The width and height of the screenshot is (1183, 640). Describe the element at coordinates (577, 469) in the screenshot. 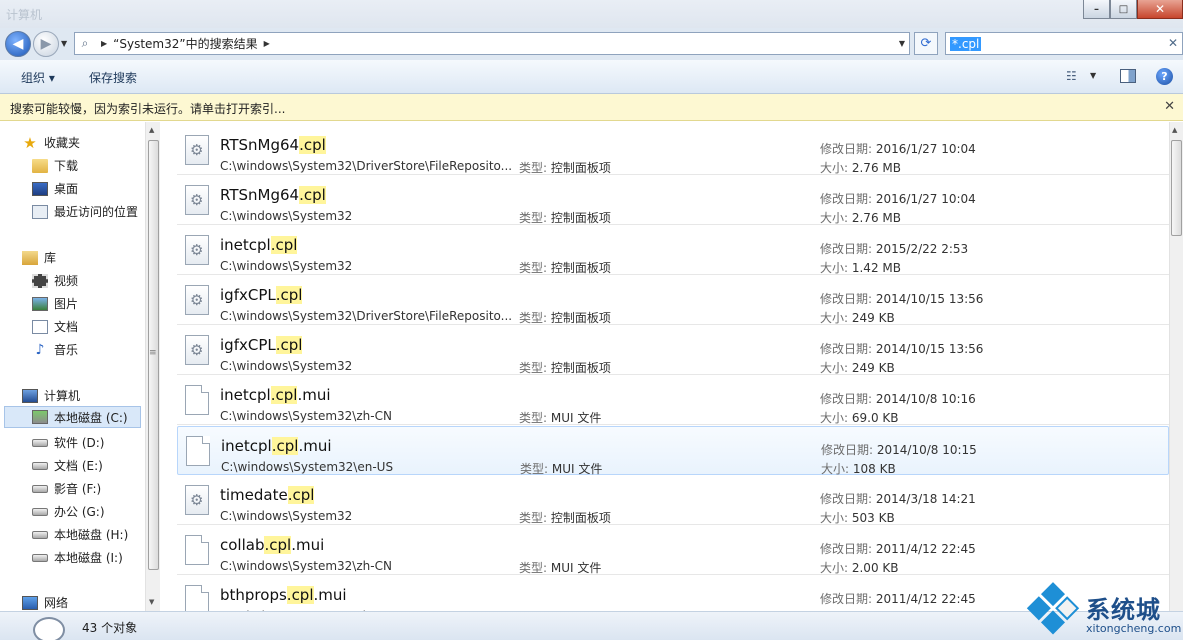

I see `type-value: MUI 文件` at that location.